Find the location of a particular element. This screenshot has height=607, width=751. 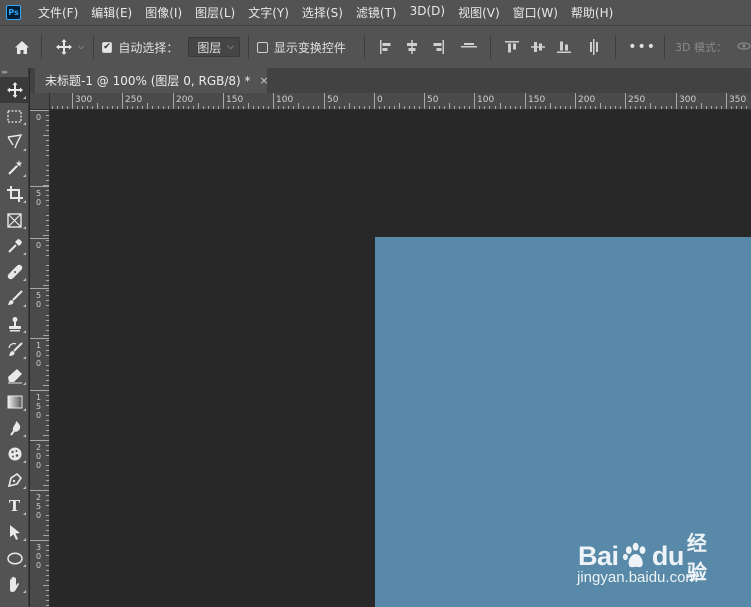

eyedropper-tool is located at coordinates (14, 246).